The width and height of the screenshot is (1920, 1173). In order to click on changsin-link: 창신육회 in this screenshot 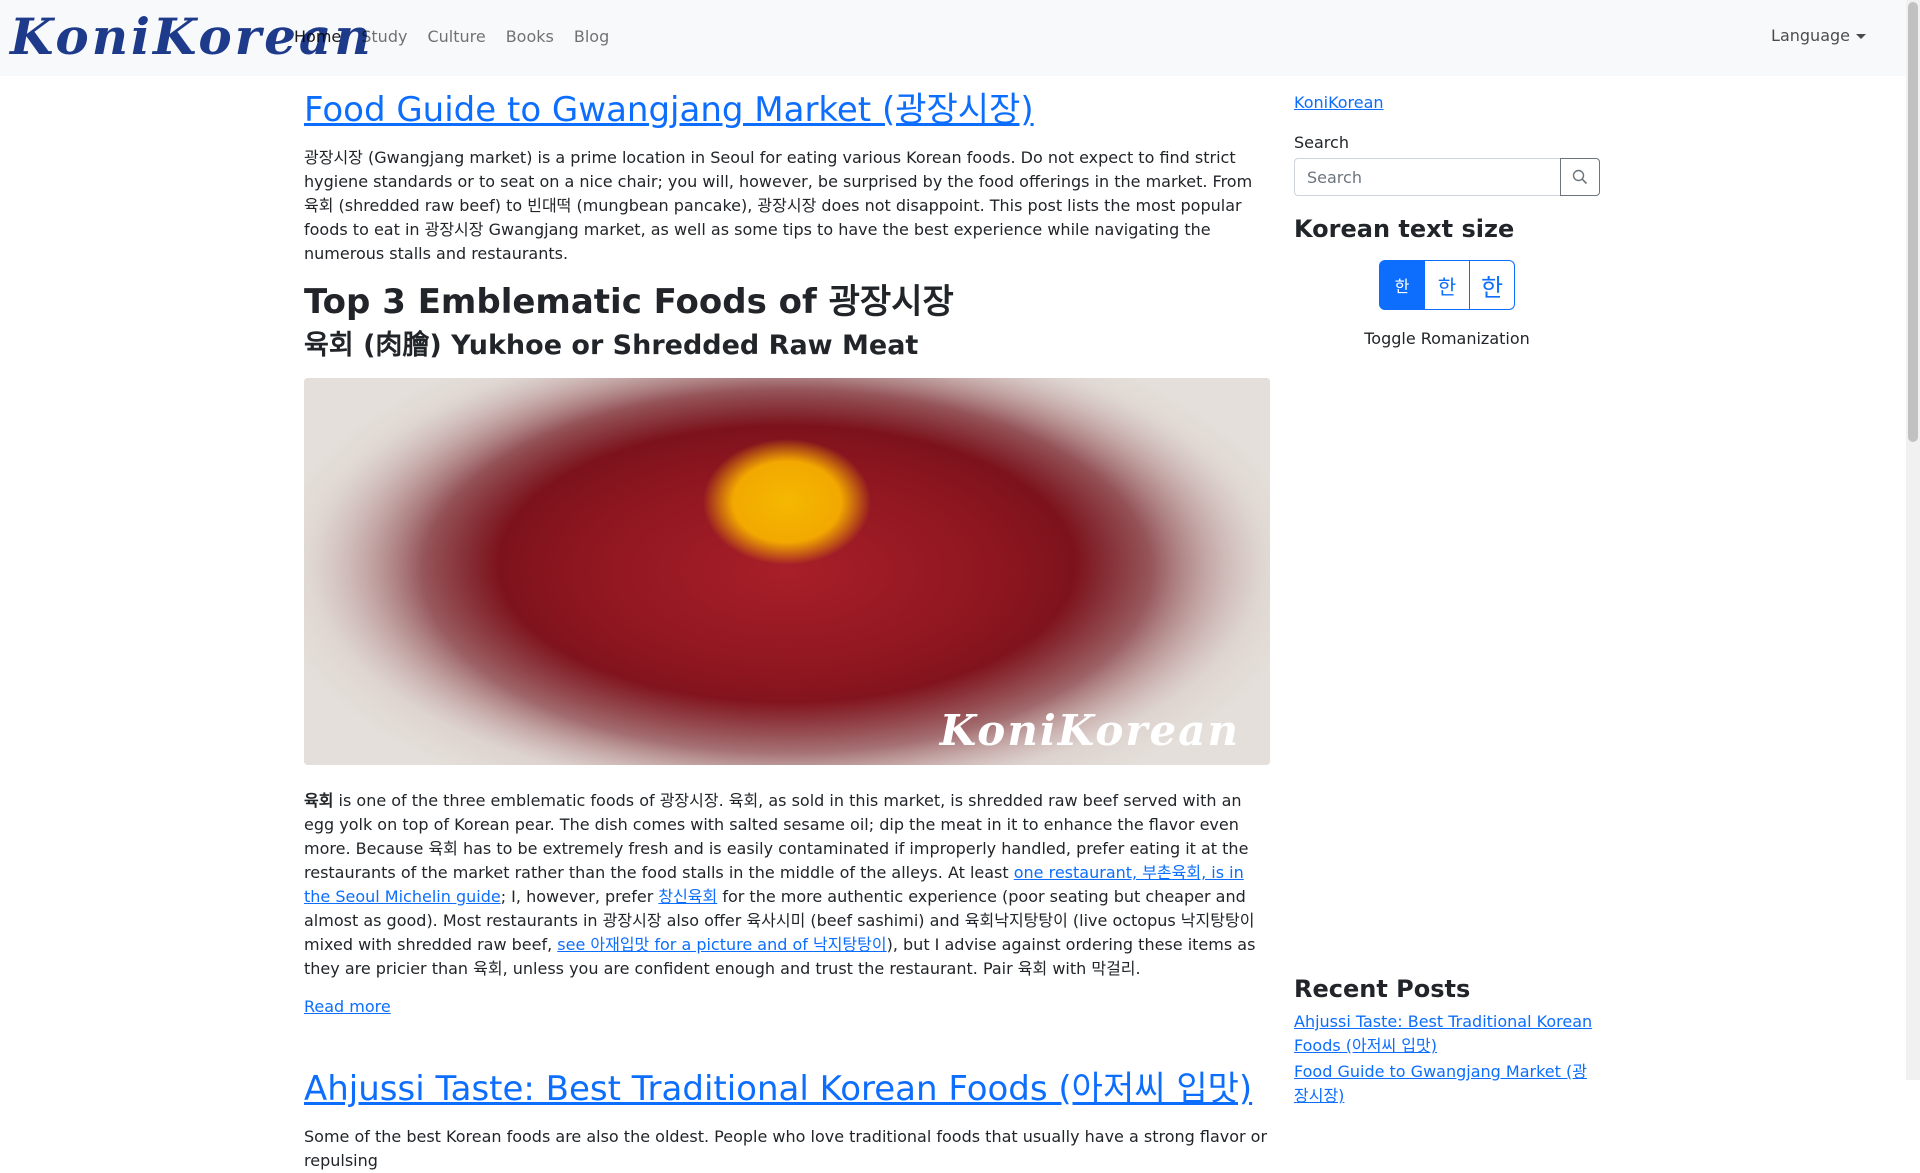, I will do `click(687, 896)`.